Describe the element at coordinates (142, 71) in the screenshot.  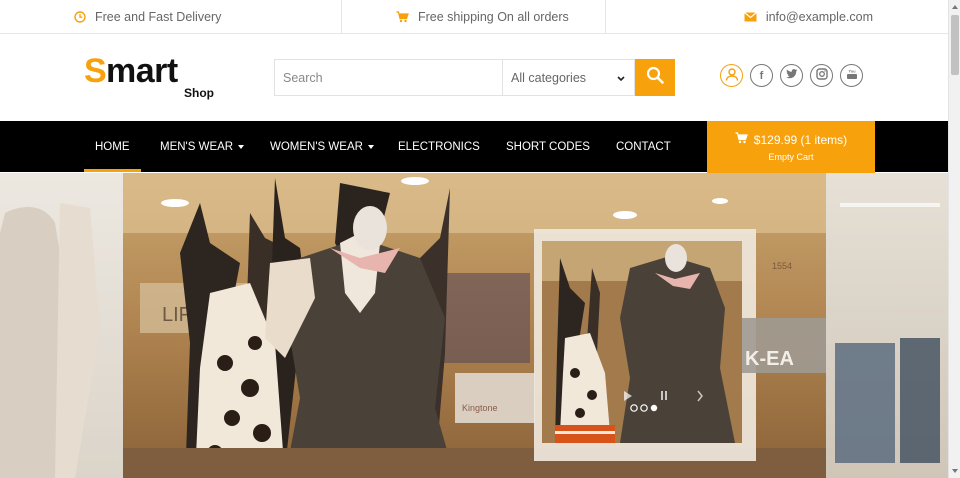
I see `logo-mart: mart` at that location.